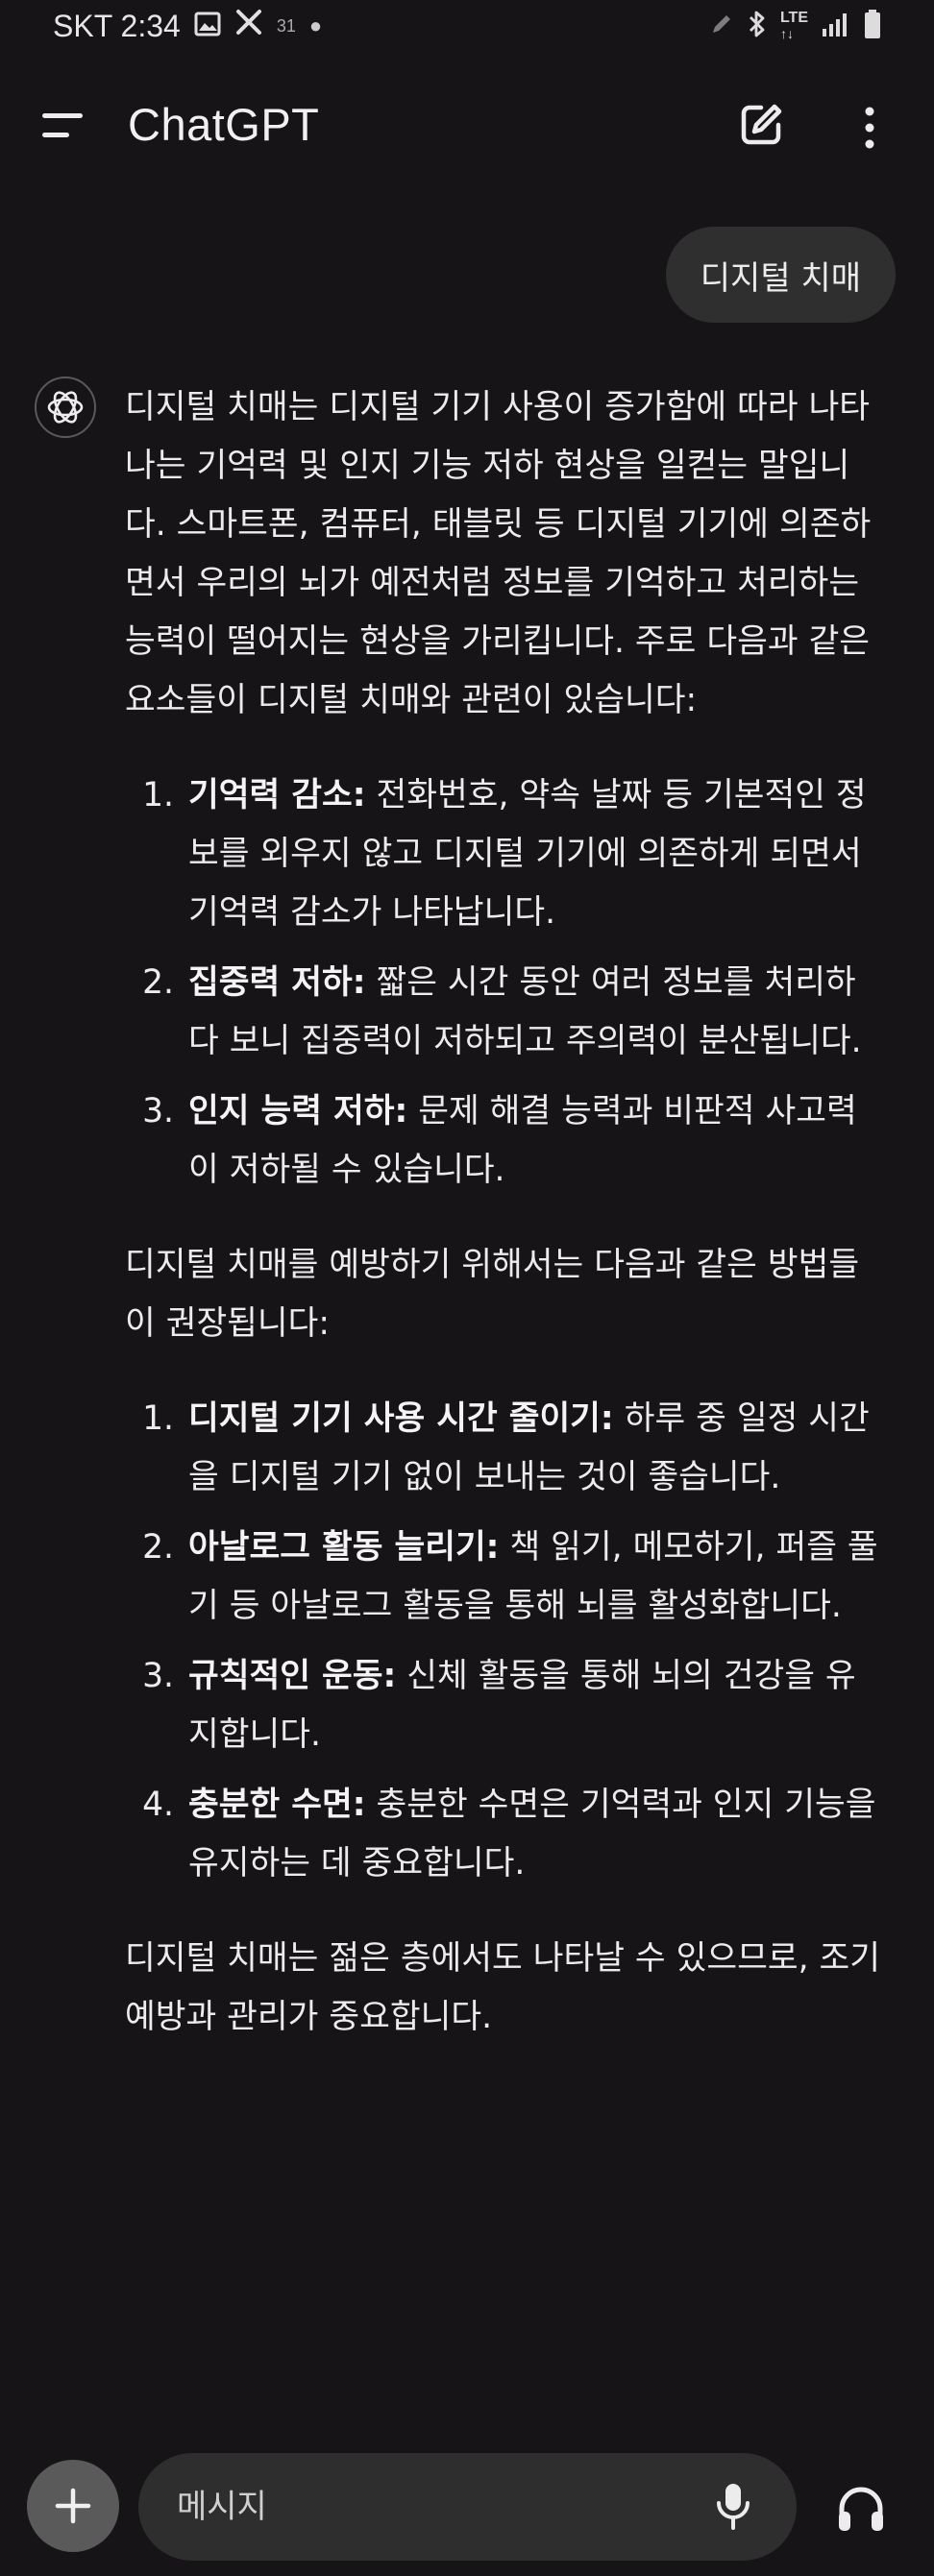 Image resolution: width=934 pixels, height=2576 pixels. What do you see at coordinates (534, 1705) in the screenshot?
I see `list-item: 규칙적인 운동: 신체 활동을 통해 뇌의 건강을 유지합니다.` at bounding box center [534, 1705].